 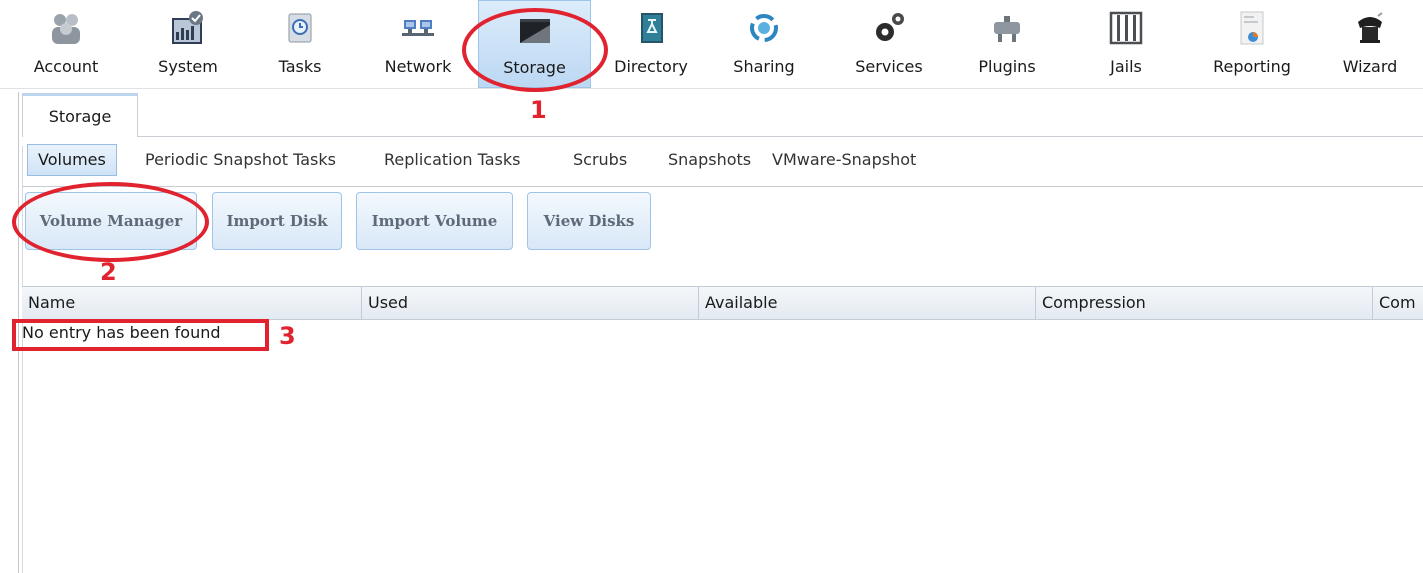 I want to click on toolbar-item-account: Account, so click(x=66, y=44).